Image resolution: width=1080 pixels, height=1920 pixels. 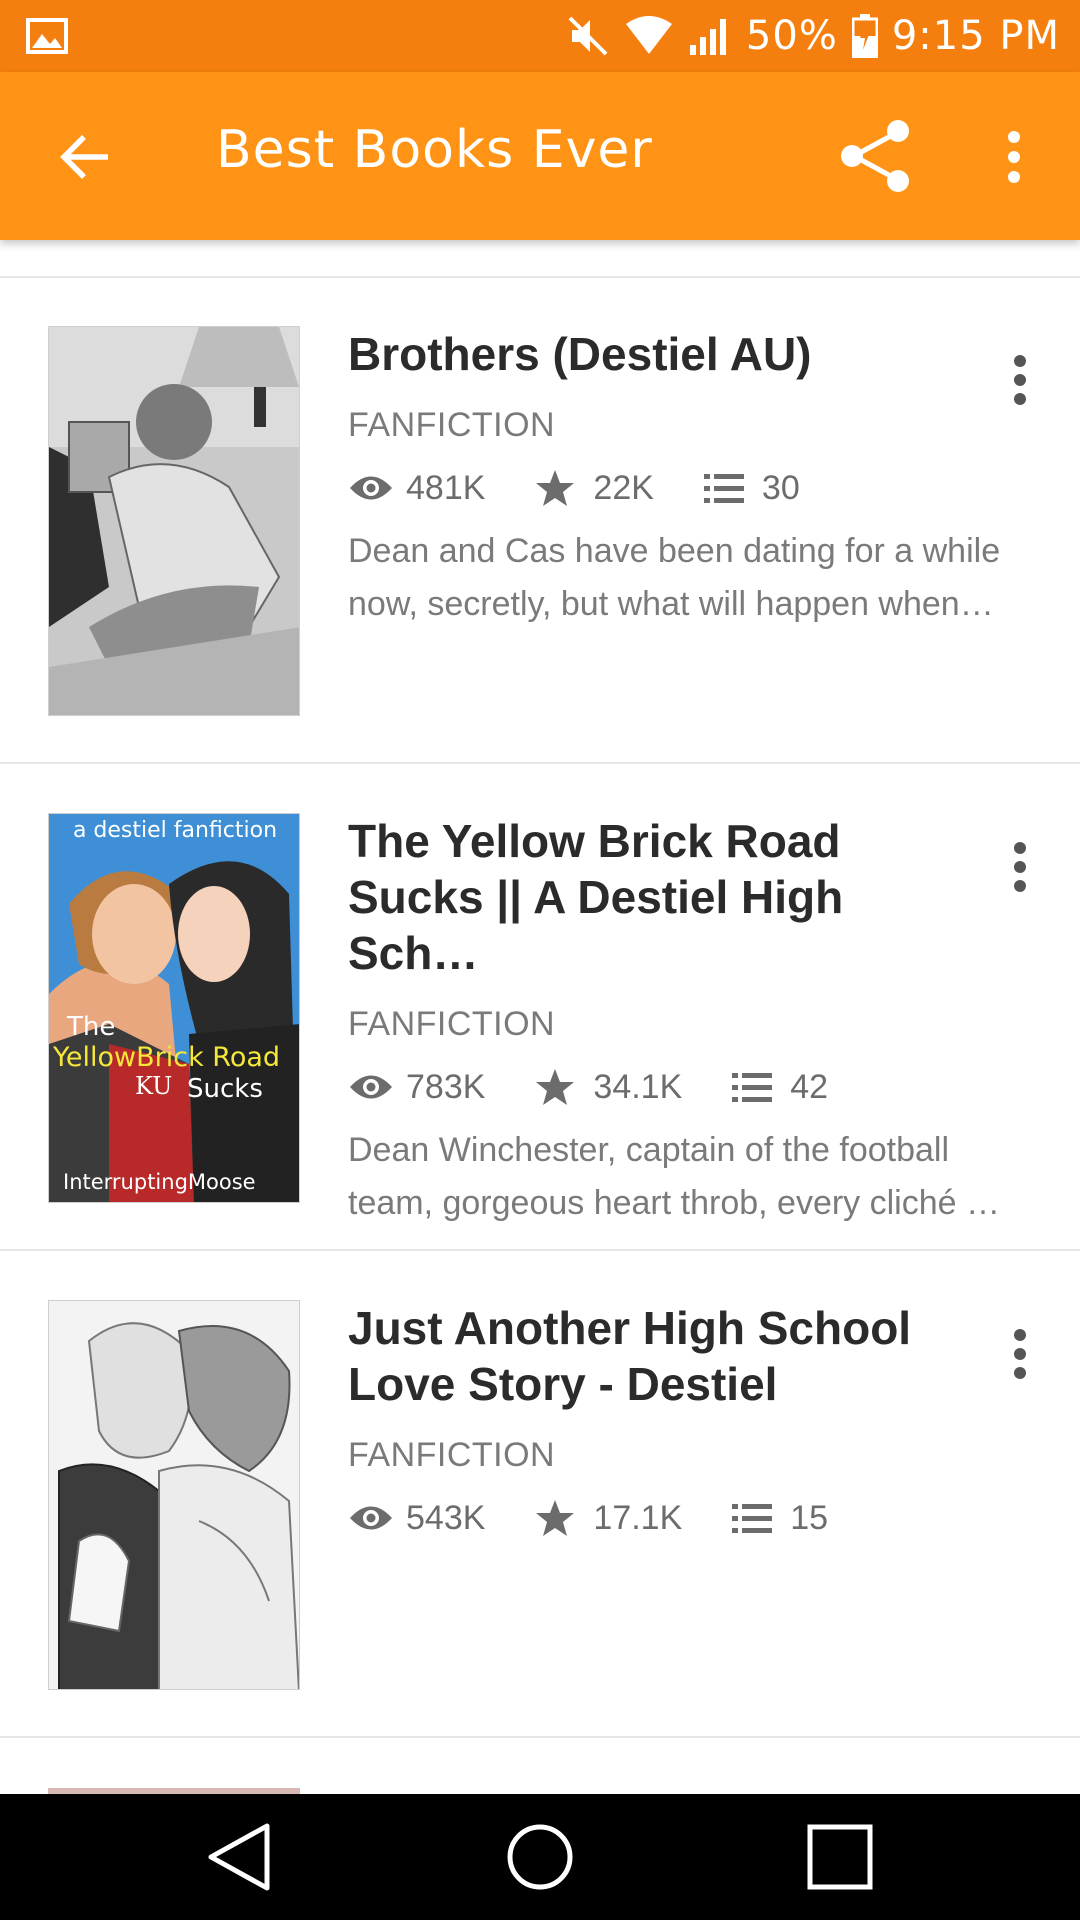 What do you see at coordinates (710, 36) in the screenshot?
I see `signal-icon` at bounding box center [710, 36].